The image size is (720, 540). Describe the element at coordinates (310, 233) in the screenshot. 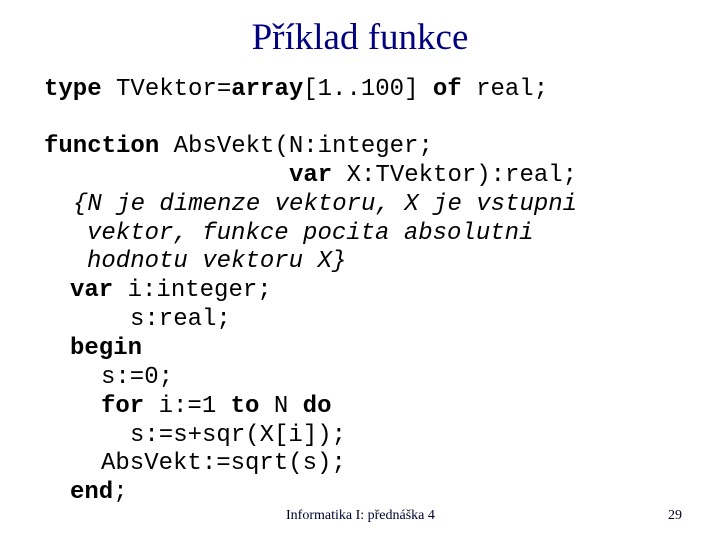

I see `code-comment-line-2: vektor, funkce pocita absolutni` at that location.